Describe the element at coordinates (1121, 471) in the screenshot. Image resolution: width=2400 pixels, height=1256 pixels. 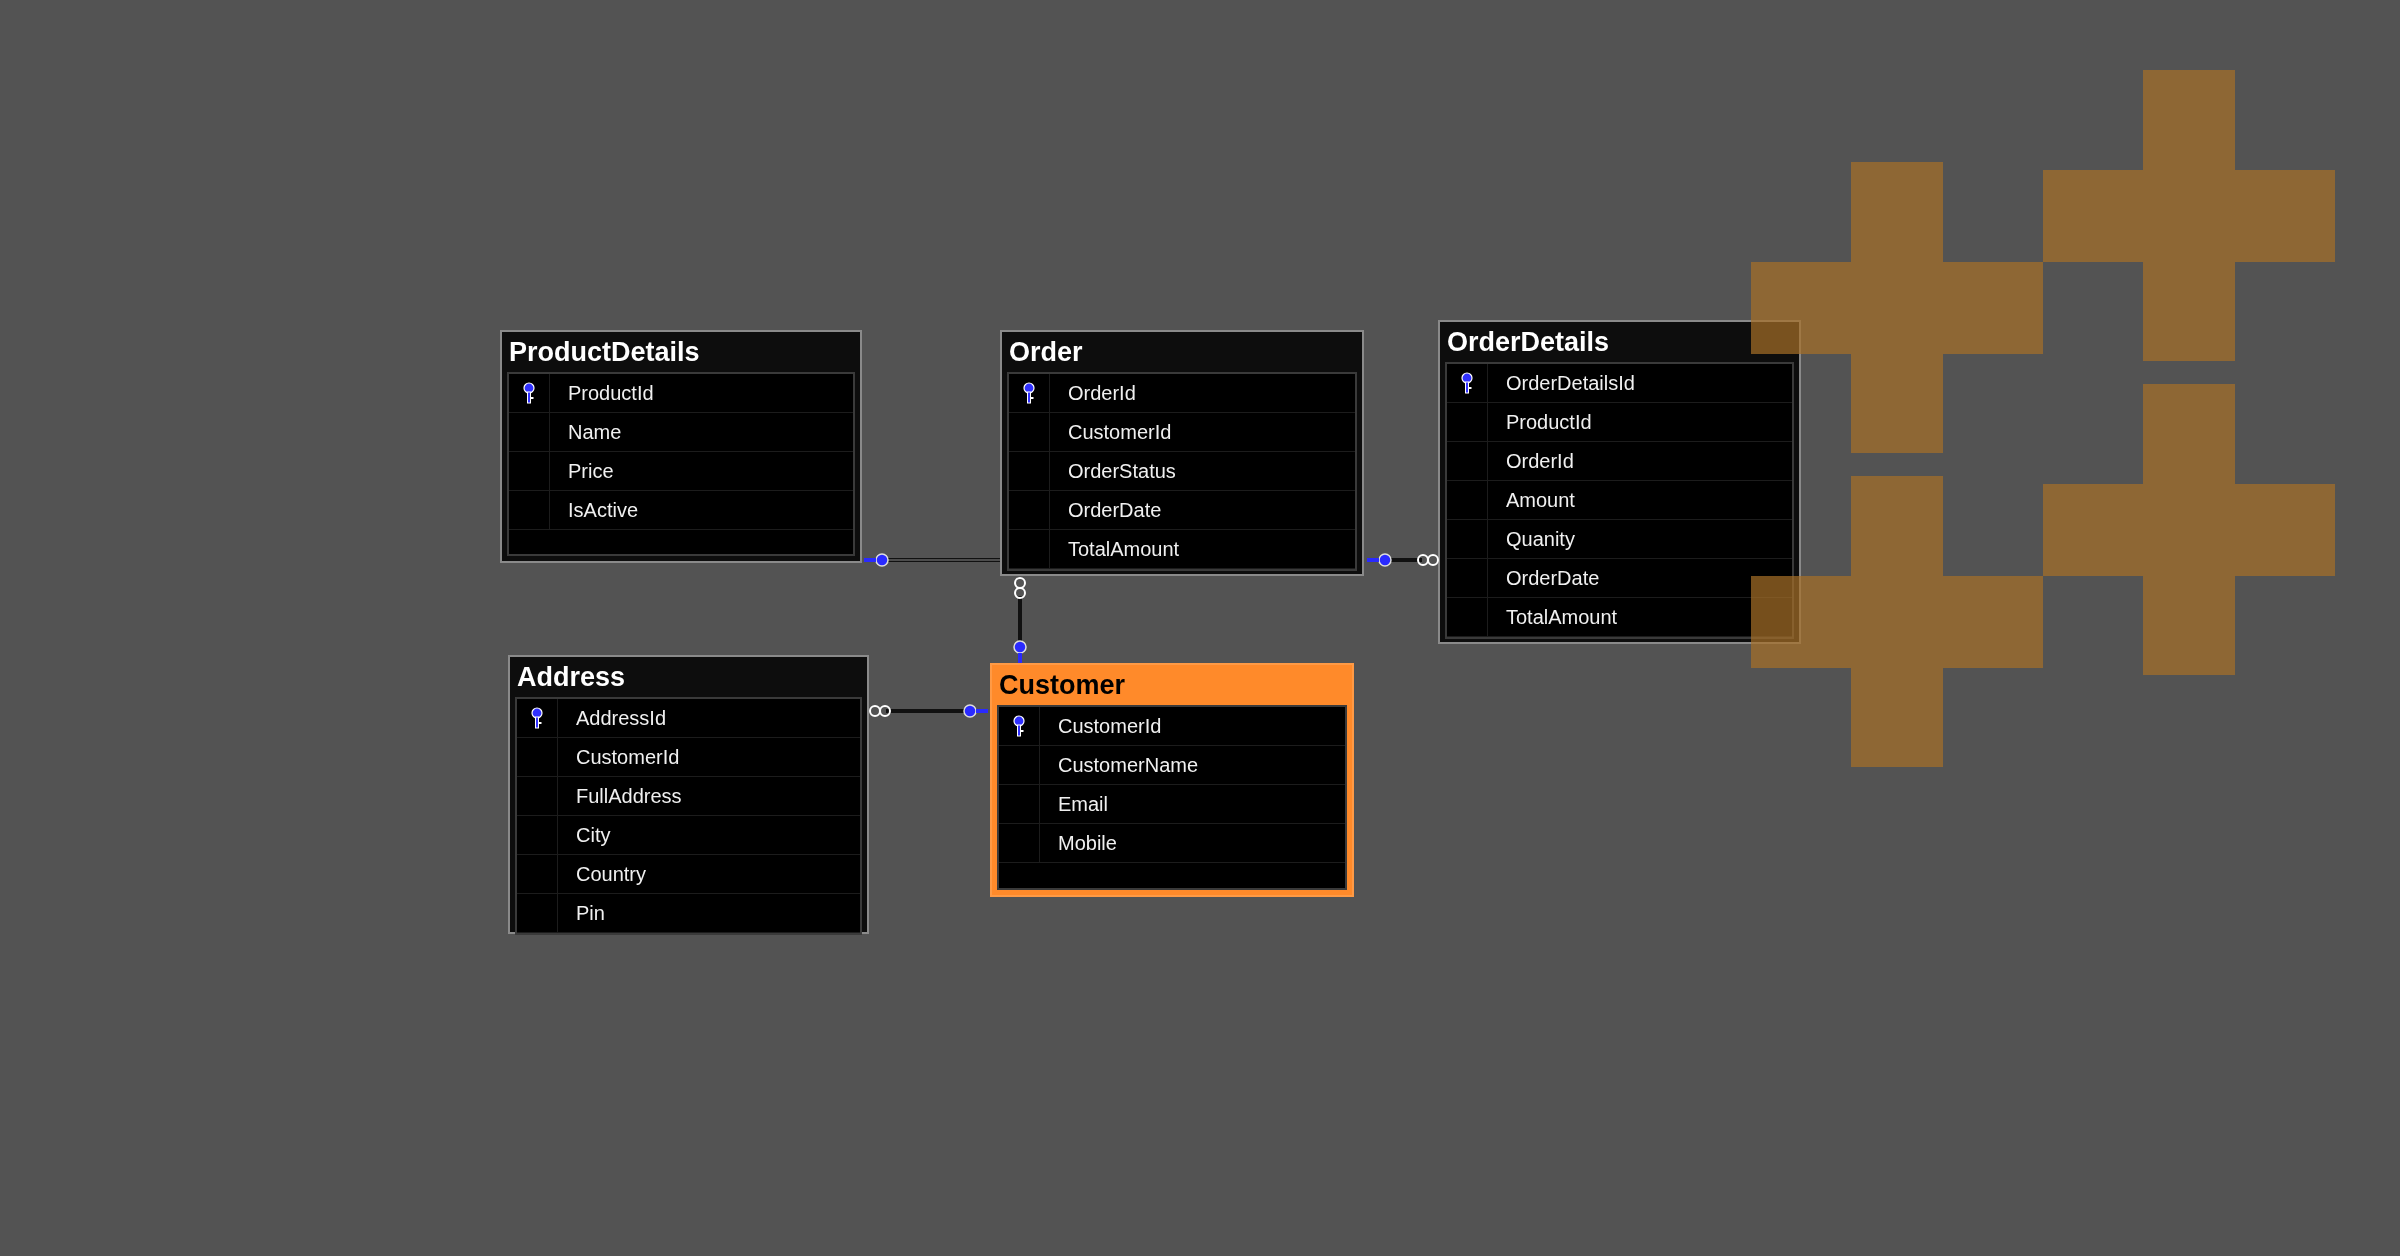
I see `column-name: OrderStatus` at that location.